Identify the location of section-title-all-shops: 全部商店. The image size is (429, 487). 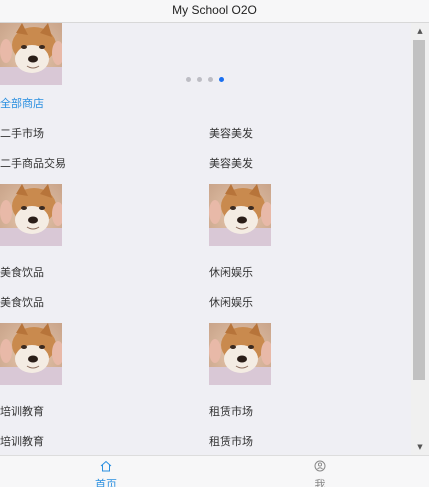
(22, 103).